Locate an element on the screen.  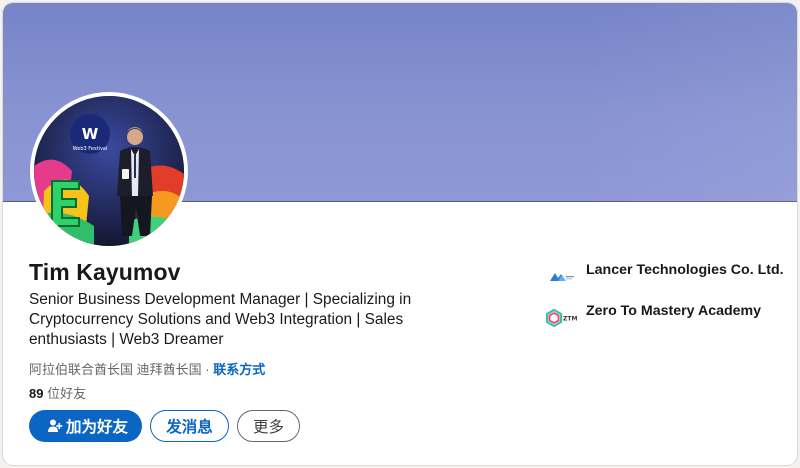
add-person-icon is located at coordinates (55, 426).